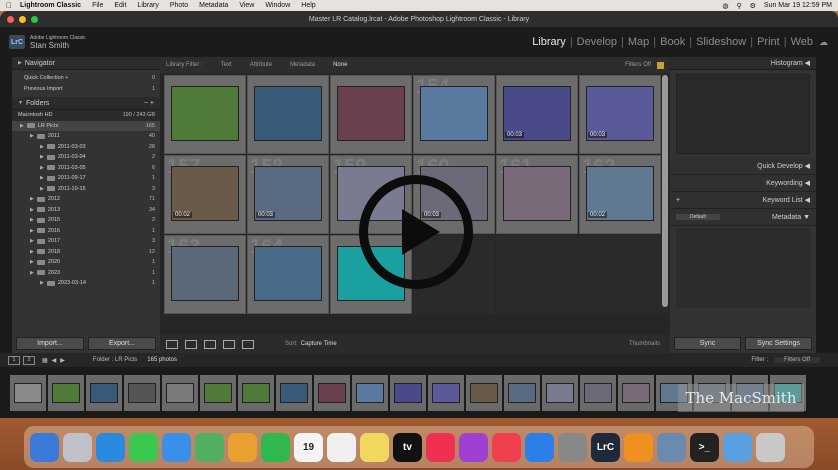 Image resolution: width=838 pixels, height=470 pixels. I want to click on metadata-preset-dropdown: Default, so click(698, 217).